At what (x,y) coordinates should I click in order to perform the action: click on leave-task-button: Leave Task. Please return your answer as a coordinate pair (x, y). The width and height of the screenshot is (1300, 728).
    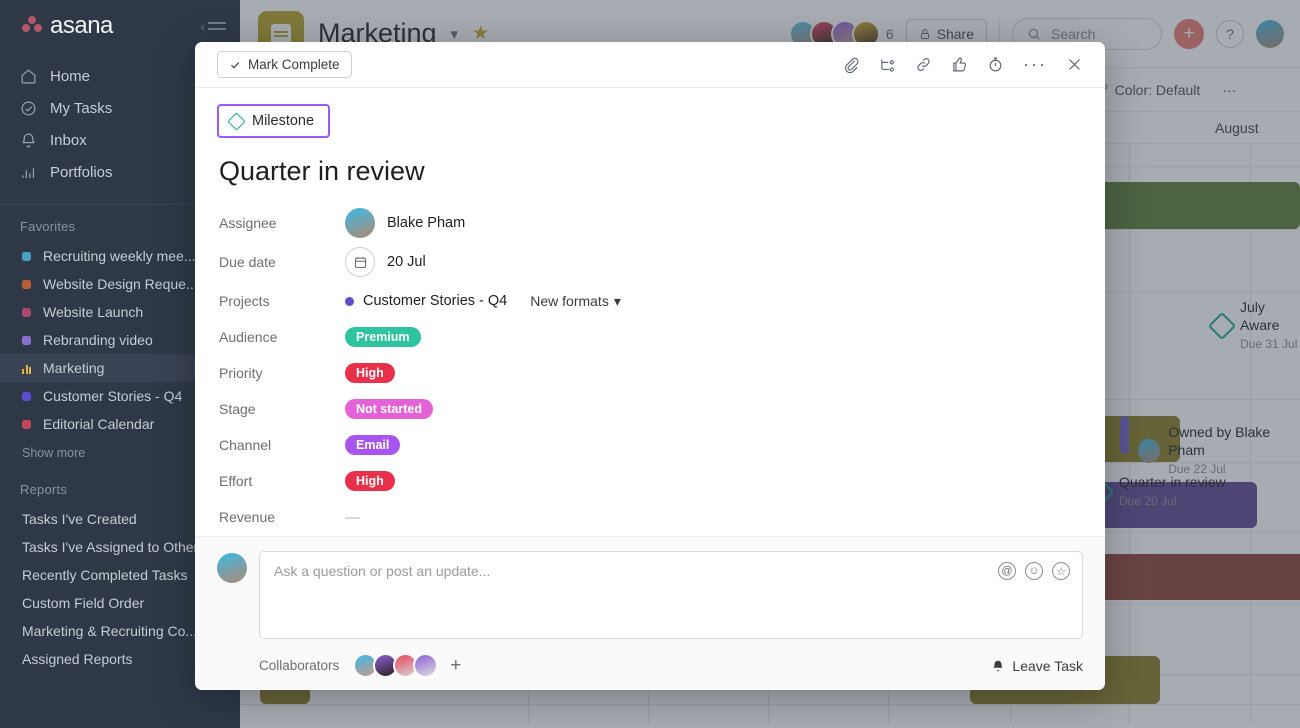
    Looking at the image, I should click on (1037, 666).